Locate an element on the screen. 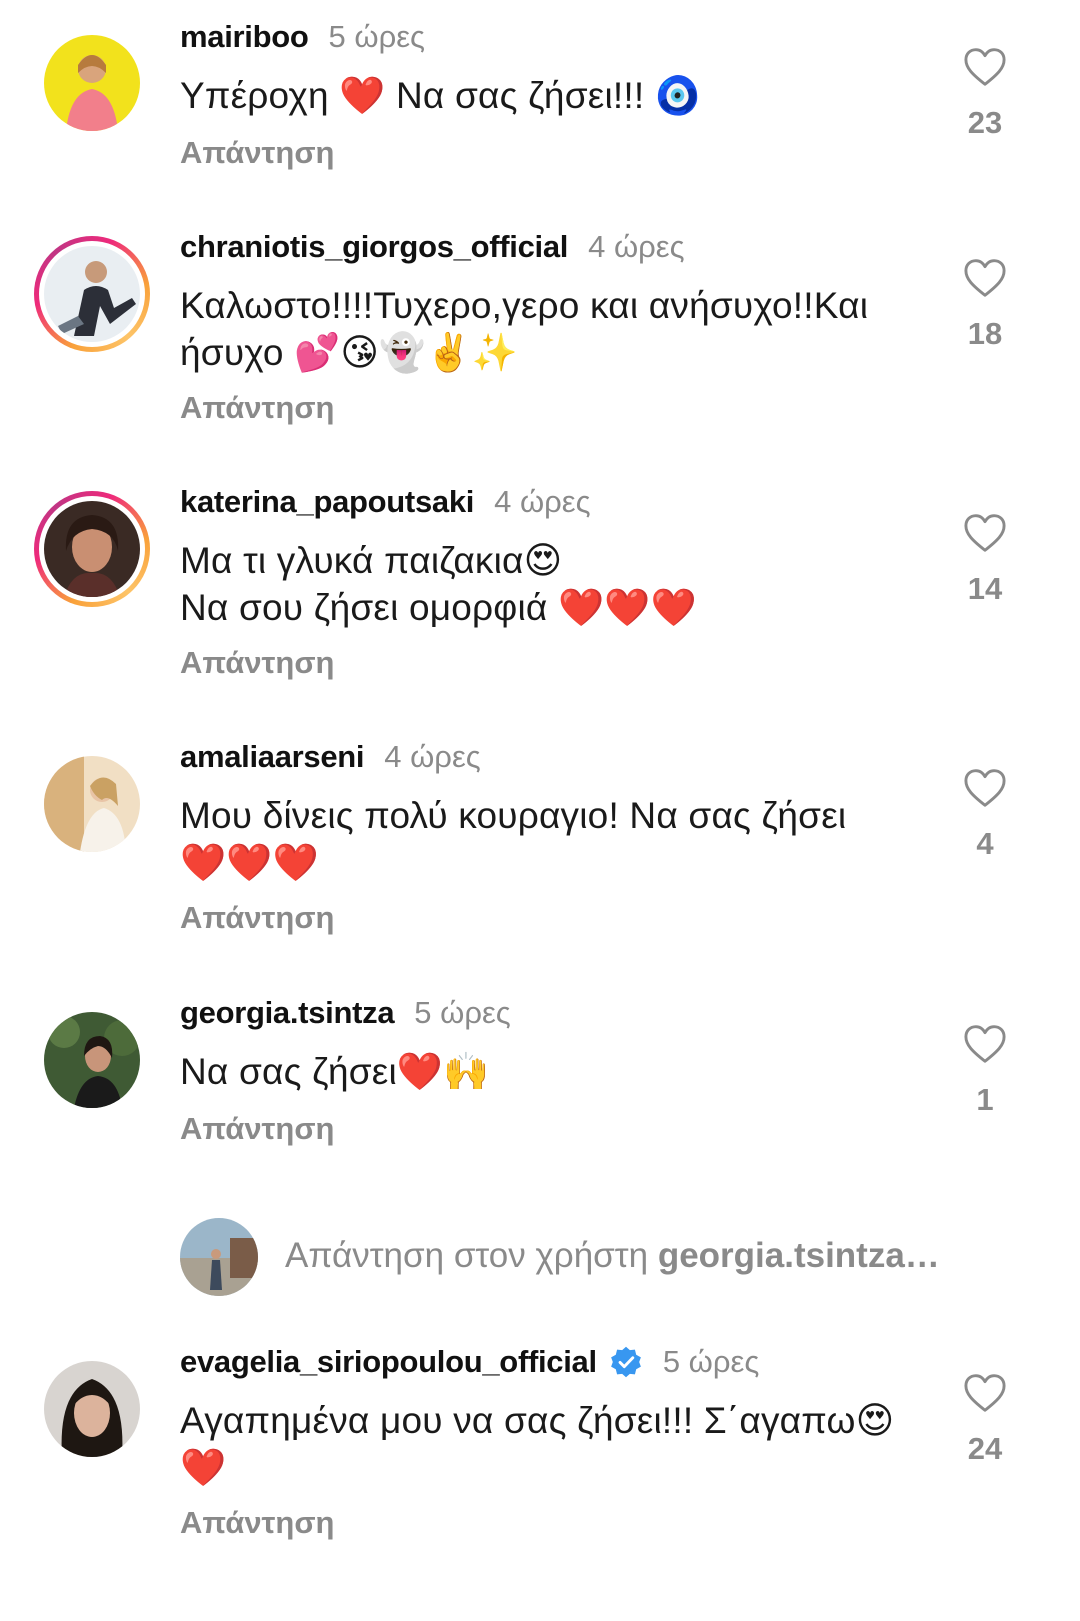 This screenshot has width=1080, height=1621. comment-text-line2: Να σου ζήσει ομορφιά ❤️❤️❤️ is located at coordinates (438, 607).